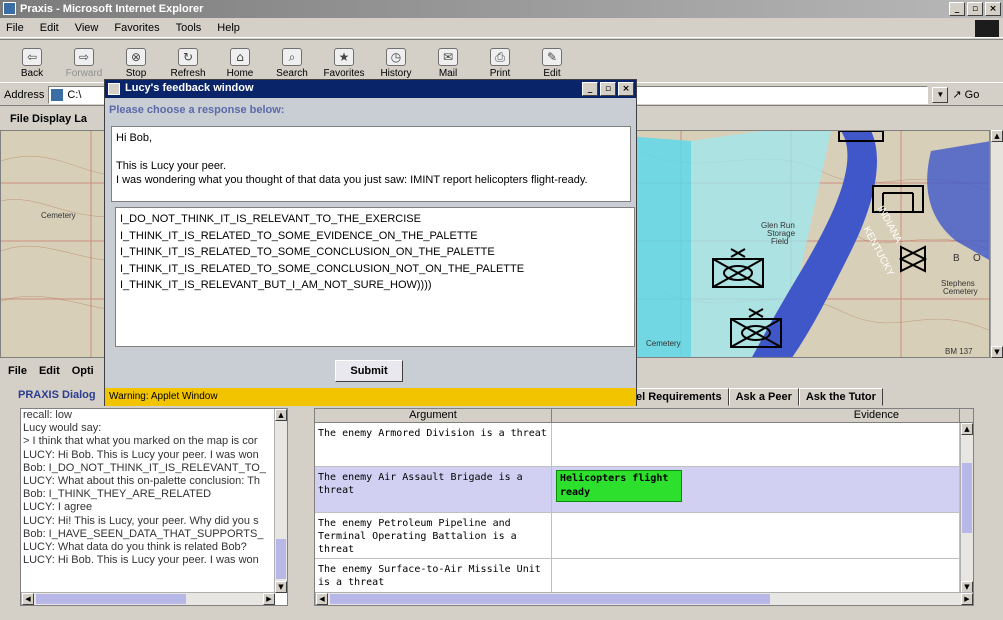  What do you see at coordinates (144, 467) in the screenshot?
I see `log-line: Bob: I_DO_NOT_THINK_IT_IS_RELEVANT_TO_` at bounding box center [144, 467].